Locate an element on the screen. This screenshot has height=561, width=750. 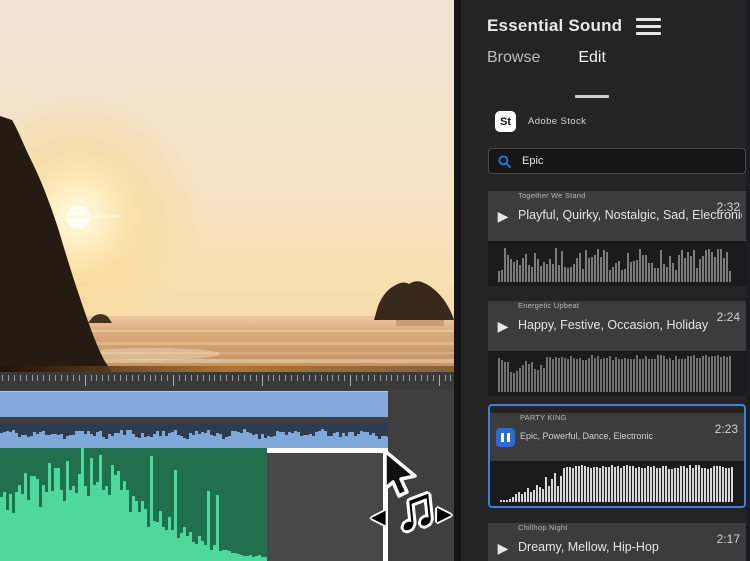
panel-menu-icon is located at coordinates (649, 26).